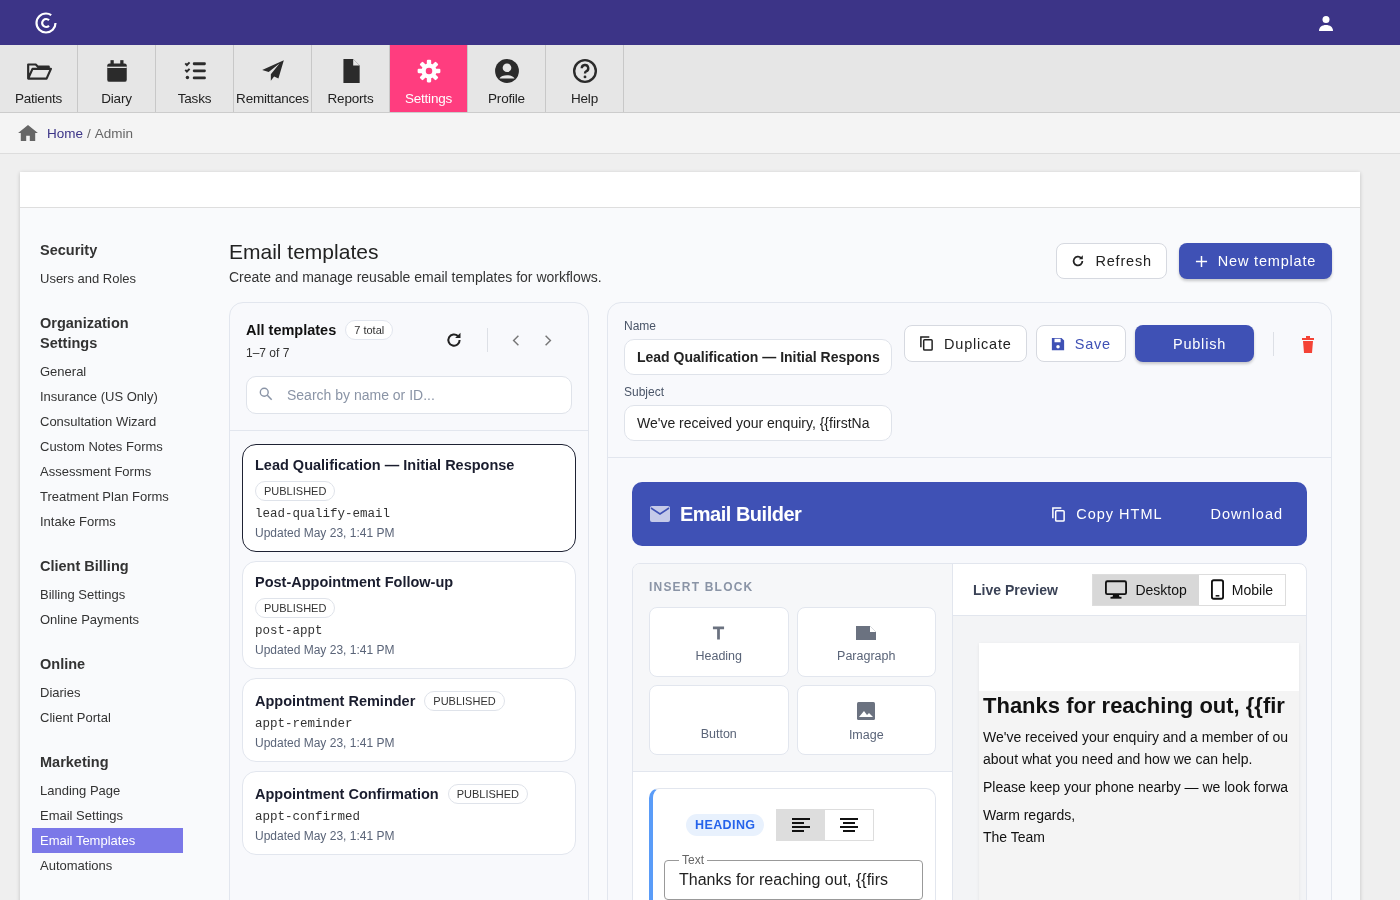 Image resolution: width=1400 pixels, height=900 pixels. I want to click on template-name: Post-Appointment Follow-up, so click(354, 582).